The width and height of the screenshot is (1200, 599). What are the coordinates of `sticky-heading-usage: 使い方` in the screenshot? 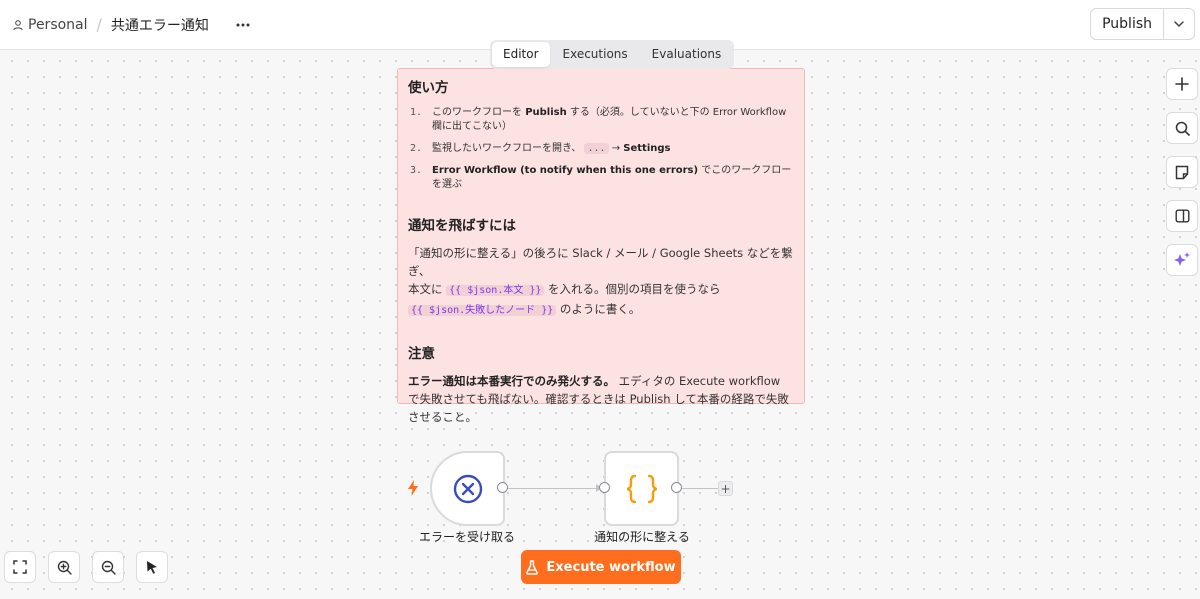 It's located at (428, 88).